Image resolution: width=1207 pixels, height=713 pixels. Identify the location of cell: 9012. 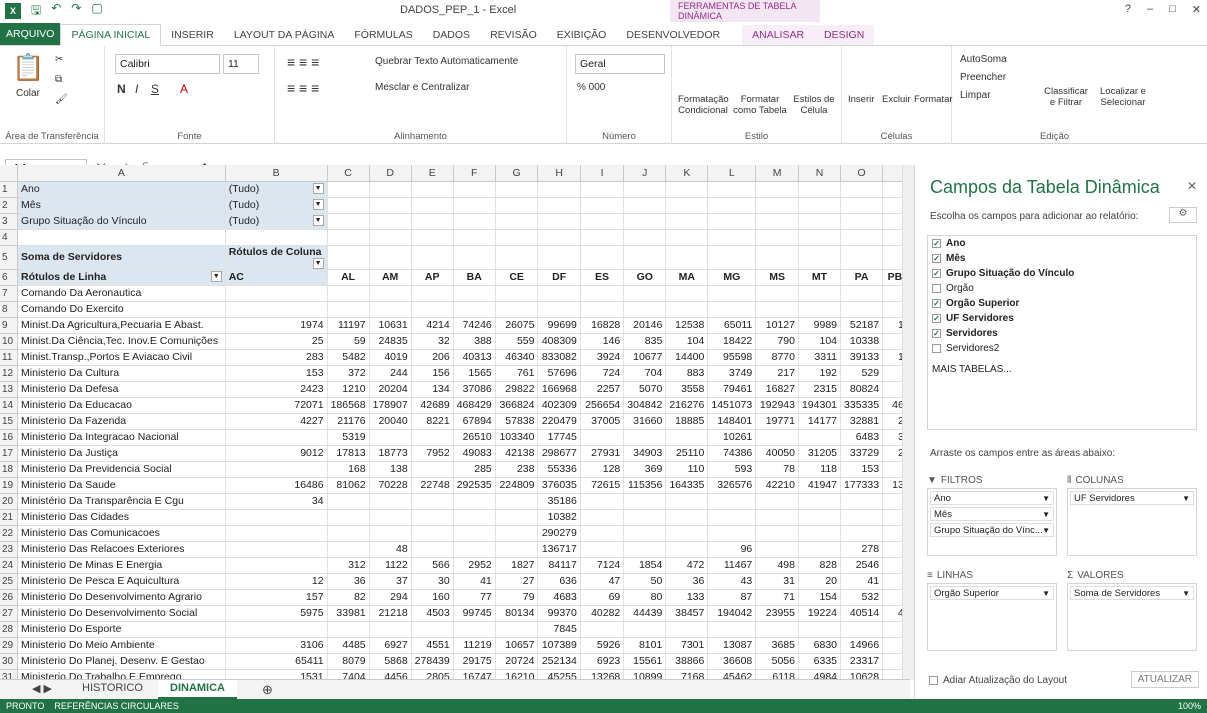
(276, 453).